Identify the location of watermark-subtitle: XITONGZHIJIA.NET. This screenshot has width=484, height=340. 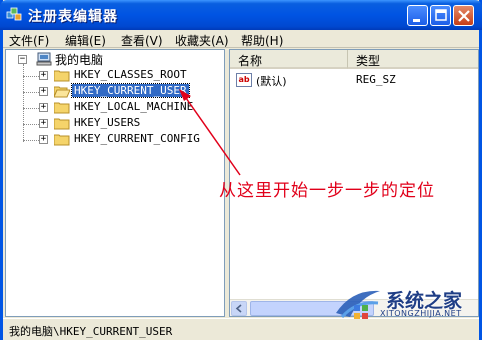
(421, 313).